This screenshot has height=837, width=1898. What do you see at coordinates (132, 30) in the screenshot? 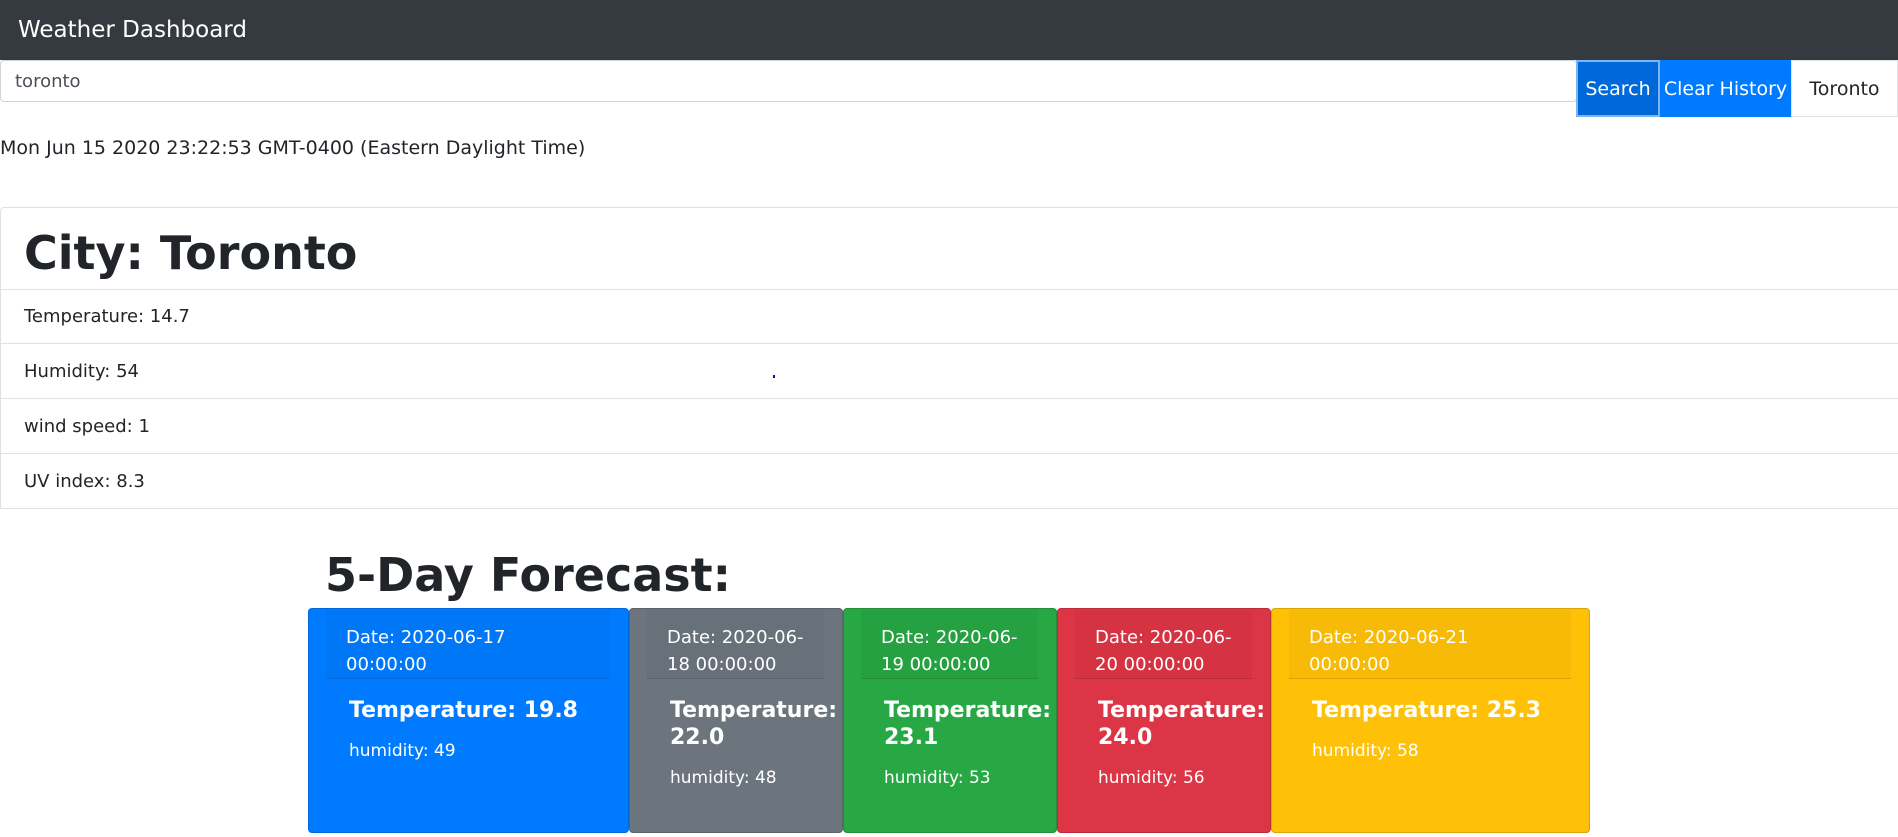
I see `app-title: Weather Dashboard` at bounding box center [132, 30].